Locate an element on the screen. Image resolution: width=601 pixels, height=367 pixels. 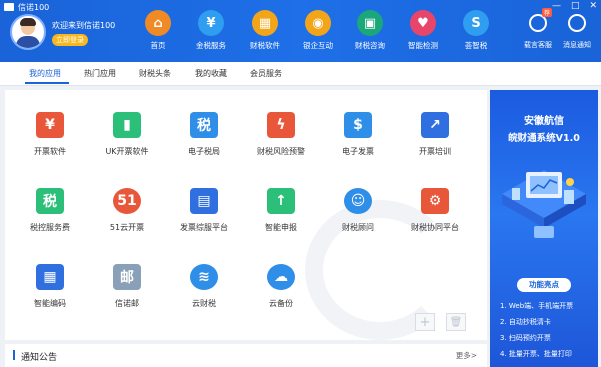
app-label: 财税协同平台 is located at coordinates (435, 227).